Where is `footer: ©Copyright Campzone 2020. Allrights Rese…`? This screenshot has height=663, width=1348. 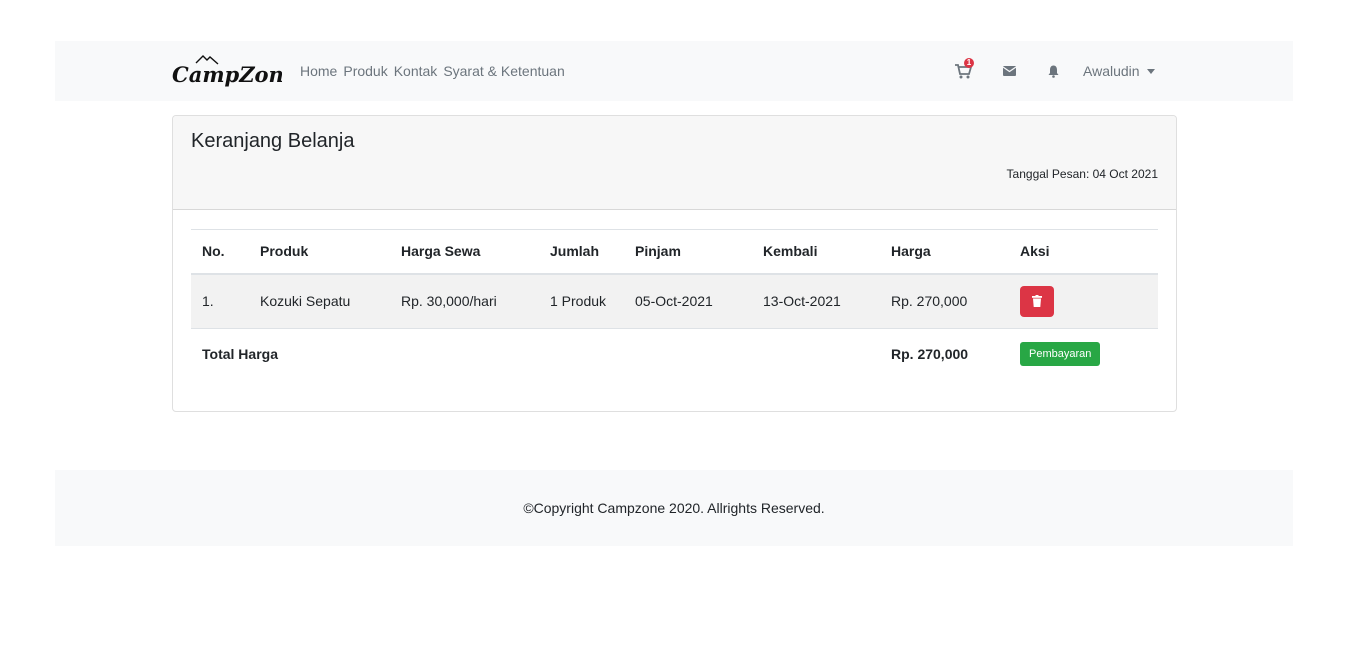
footer: ©Copyright Campzone 2020. Allrights Rese… is located at coordinates (674, 508).